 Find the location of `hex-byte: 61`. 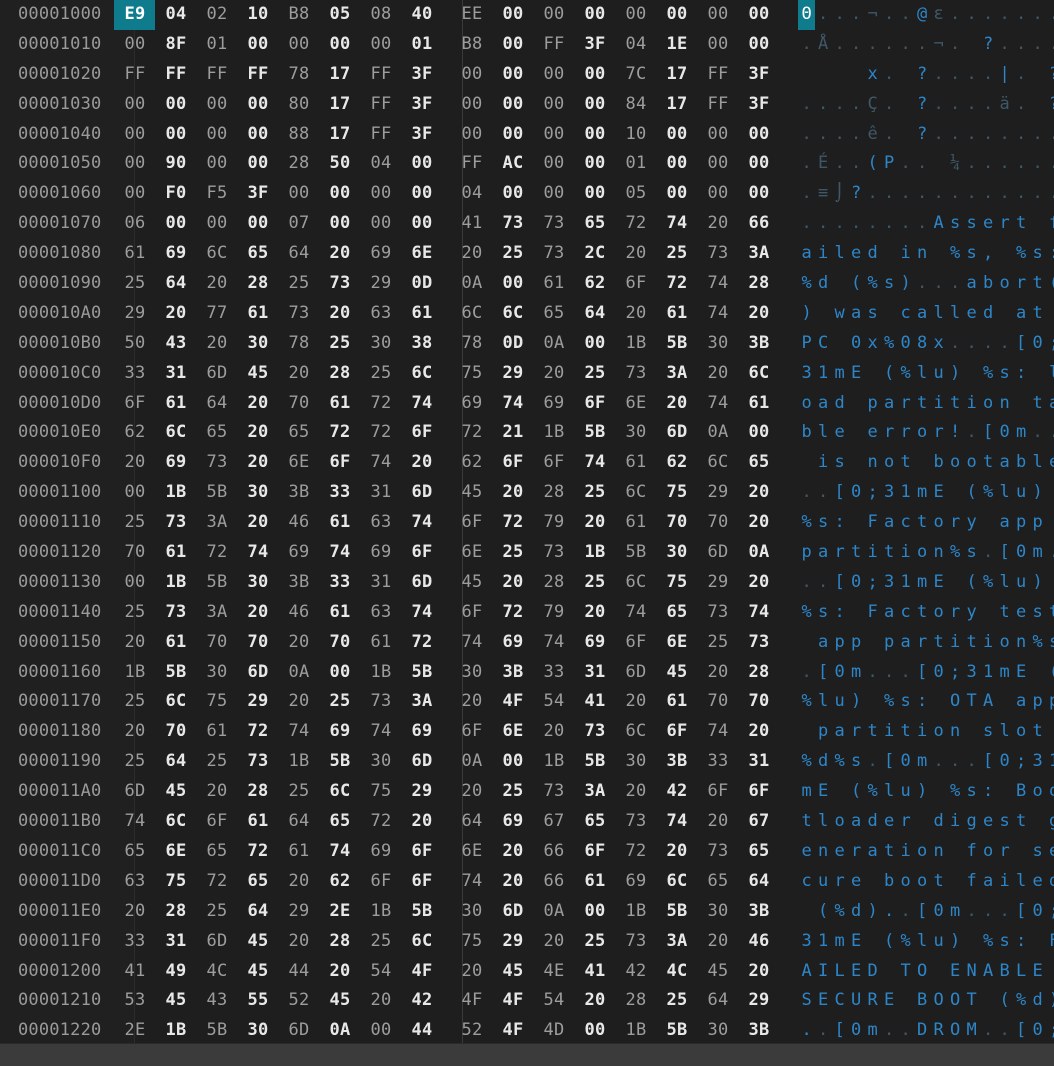

hex-byte: 61 is located at coordinates (175, 553).